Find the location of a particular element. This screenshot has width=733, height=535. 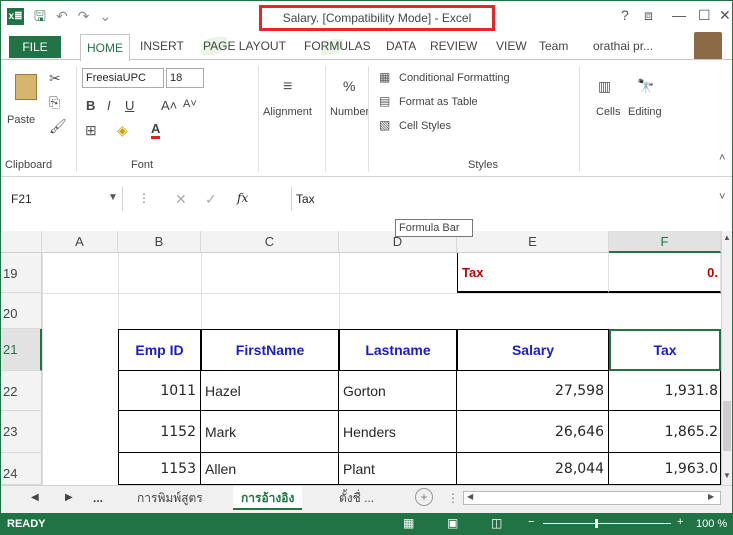

expand-formula-bar-icon: ˅ is located at coordinates (722, 197).